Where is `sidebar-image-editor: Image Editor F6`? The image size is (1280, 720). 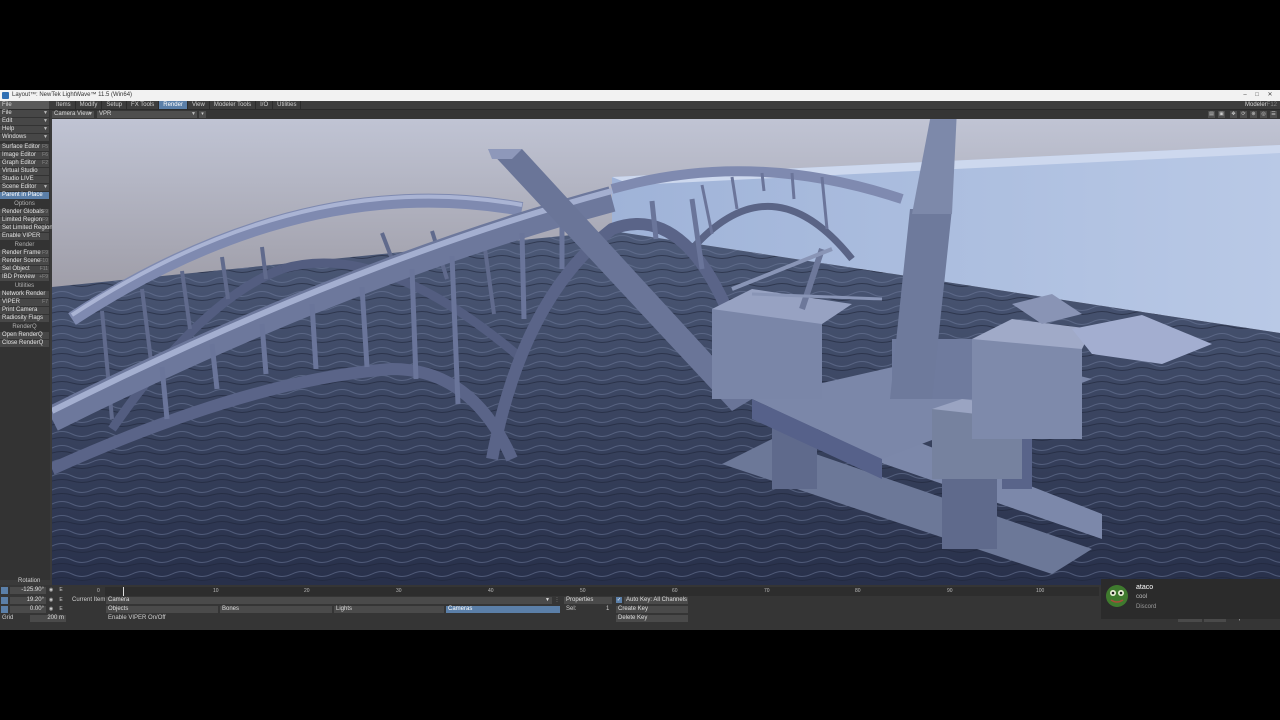
sidebar-image-editor: Image Editor F6 is located at coordinates (24, 155).